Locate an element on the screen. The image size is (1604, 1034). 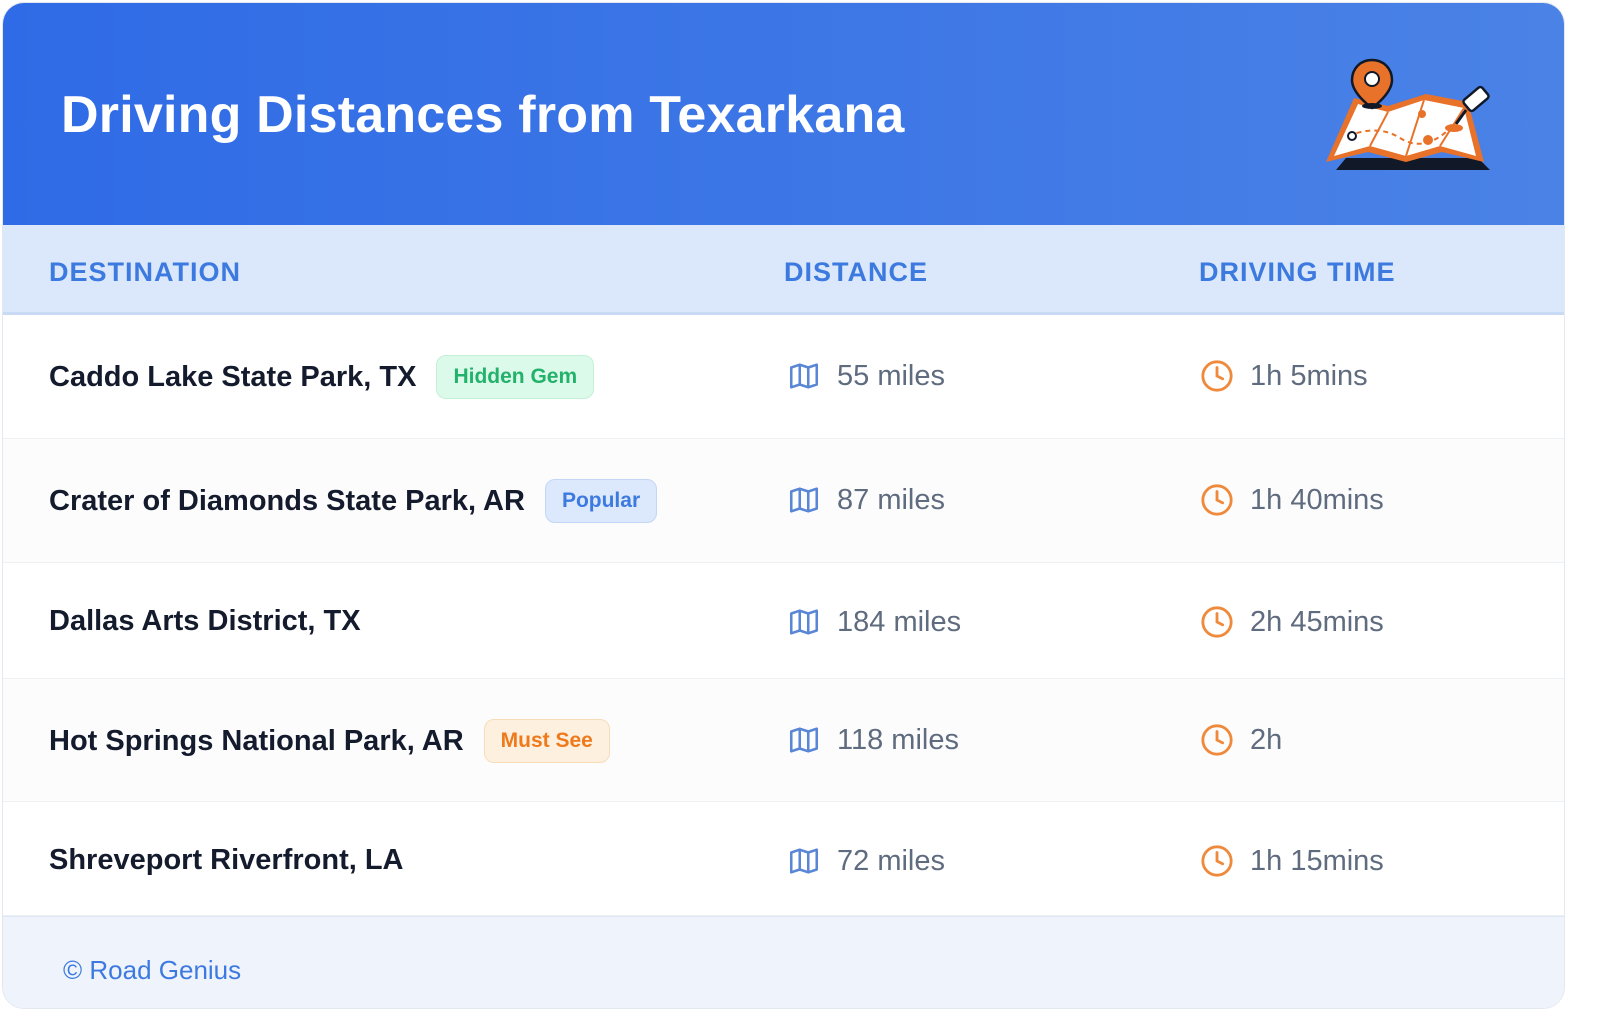
destination-name: Hot Springs National Park, AR is located at coordinates (256, 740).